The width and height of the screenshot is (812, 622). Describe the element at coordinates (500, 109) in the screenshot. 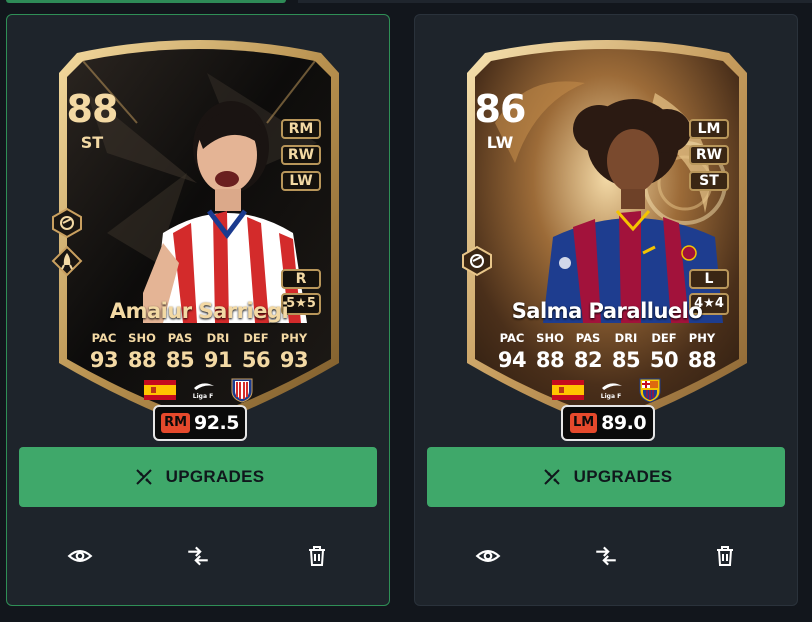

I see `card-rating: 86` at that location.